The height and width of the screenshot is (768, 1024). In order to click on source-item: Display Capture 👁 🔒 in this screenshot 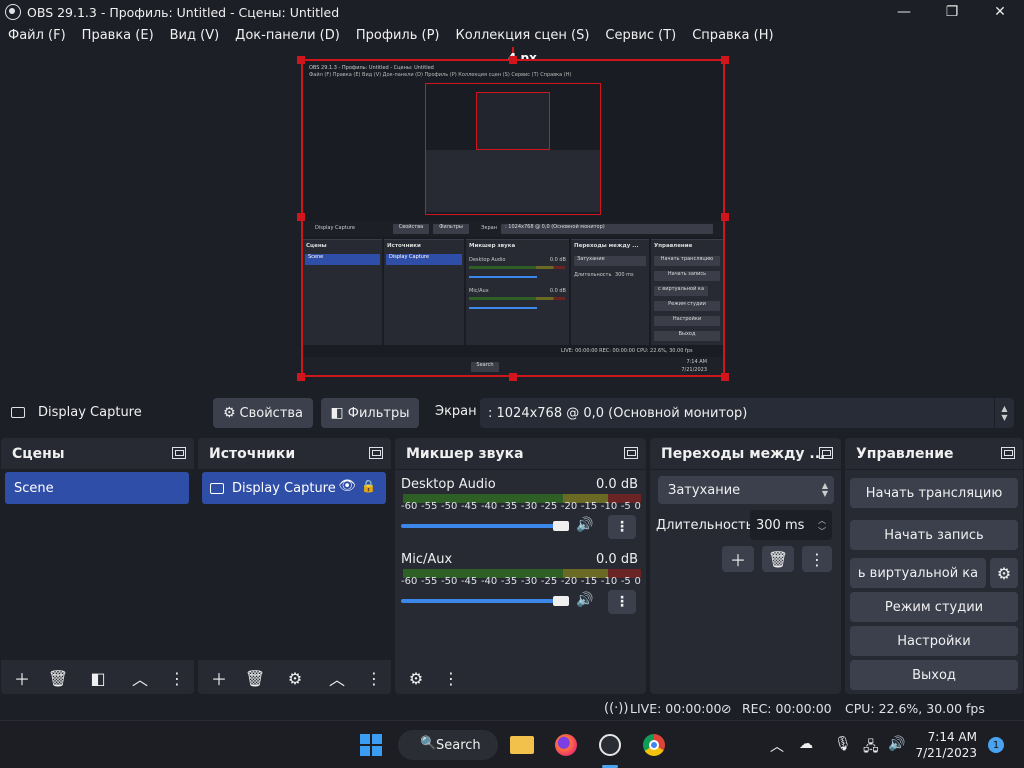, I will do `click(294, 488)`.